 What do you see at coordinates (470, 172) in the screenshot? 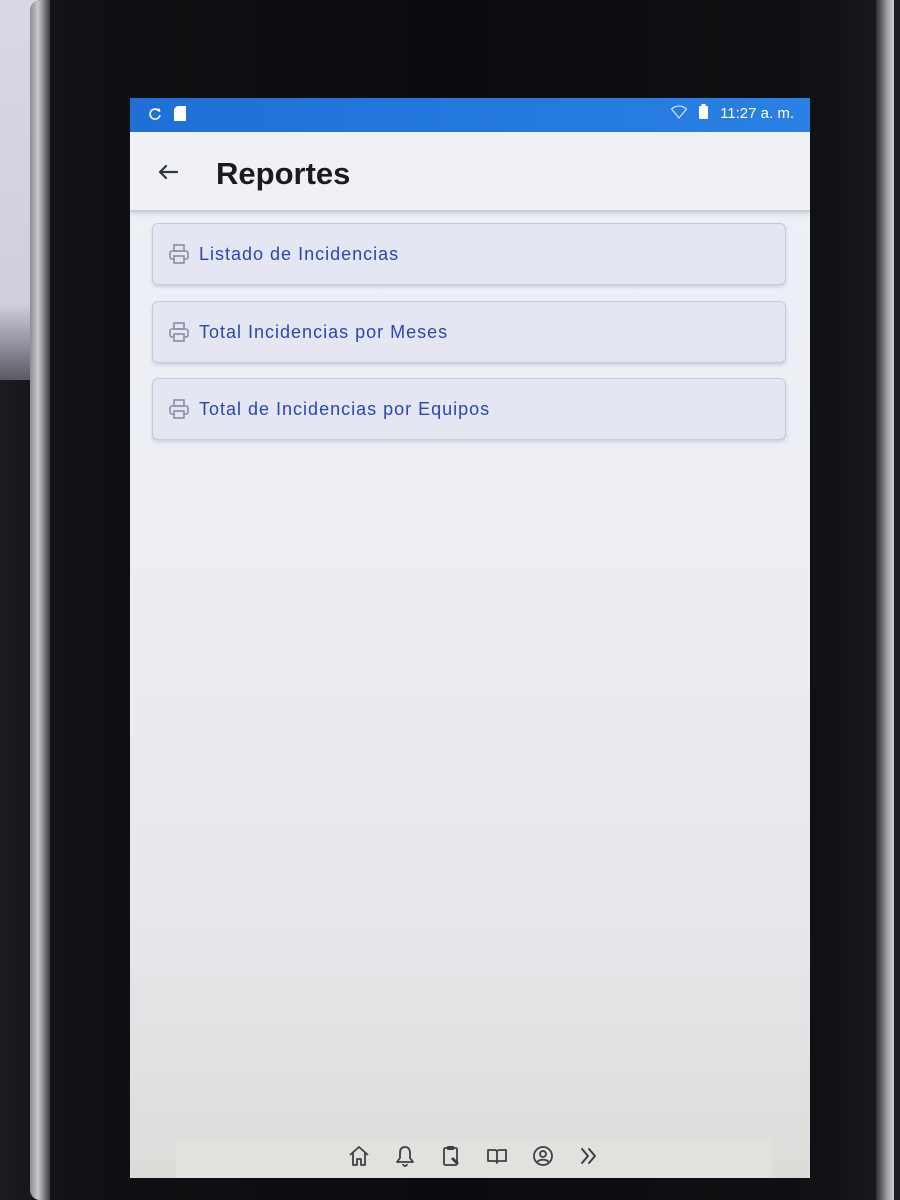
I see `app-bar: Reportes` at bounding box center [470, 172].